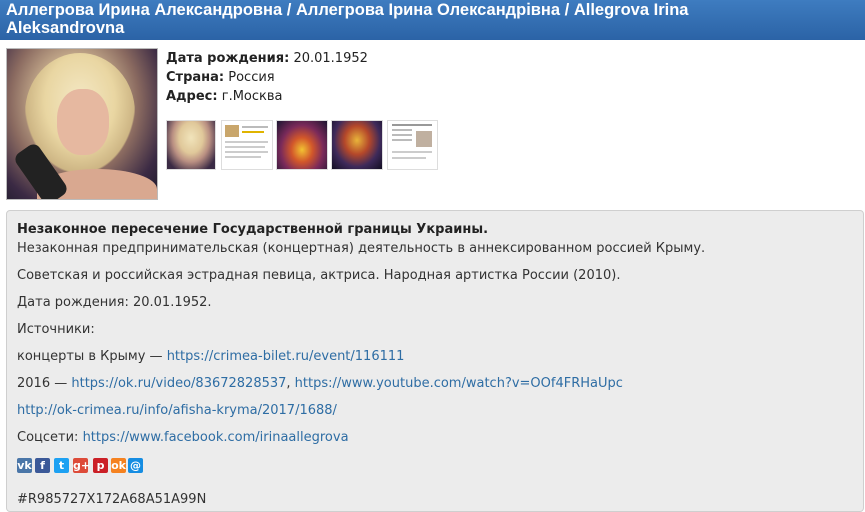 The image size is (865, 512). I want to click on facebook-icon: f, so click(42, 465).